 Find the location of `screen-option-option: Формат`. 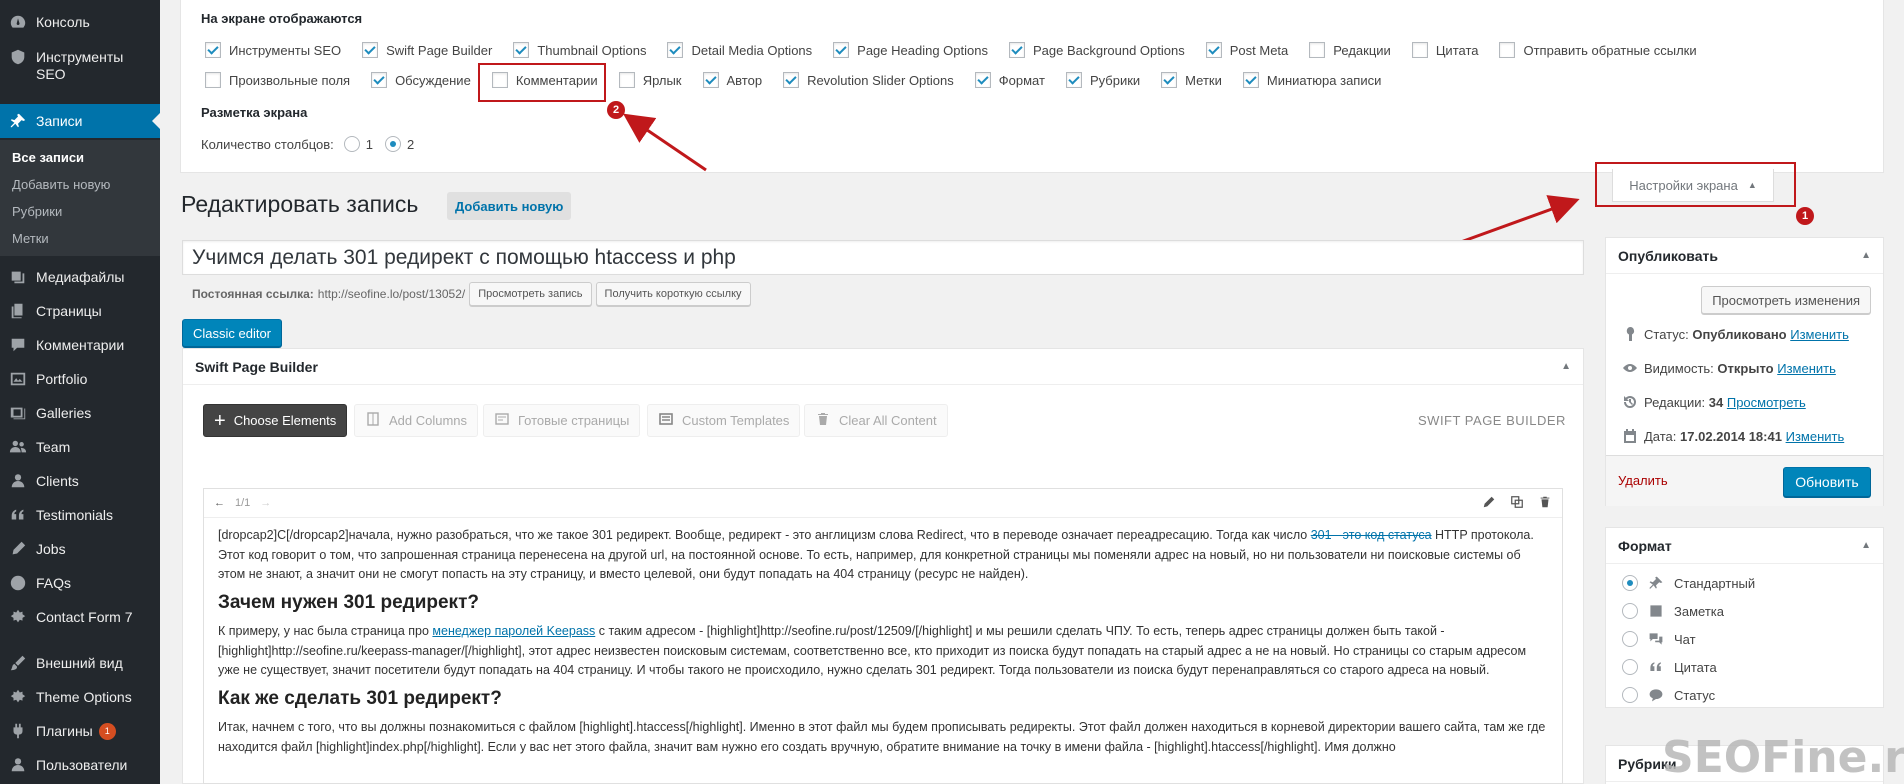

screen-option-option: Формат is located at coordinates (1009, 80).